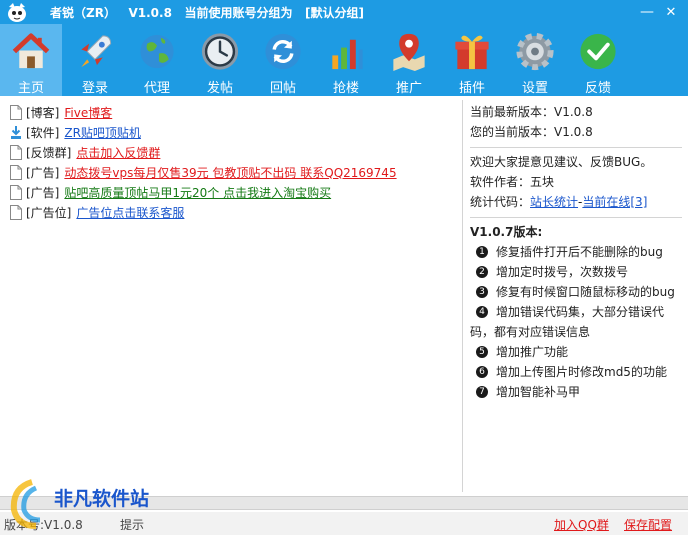 This screenshot has height=535, width=688. What do you see at coordinates (207, 12) in the screenshot?
I see `window-title: 者锐（ZR） V1.0.8 当前使用账号分组为 [默认分组]` at bounding box center [207, 12].